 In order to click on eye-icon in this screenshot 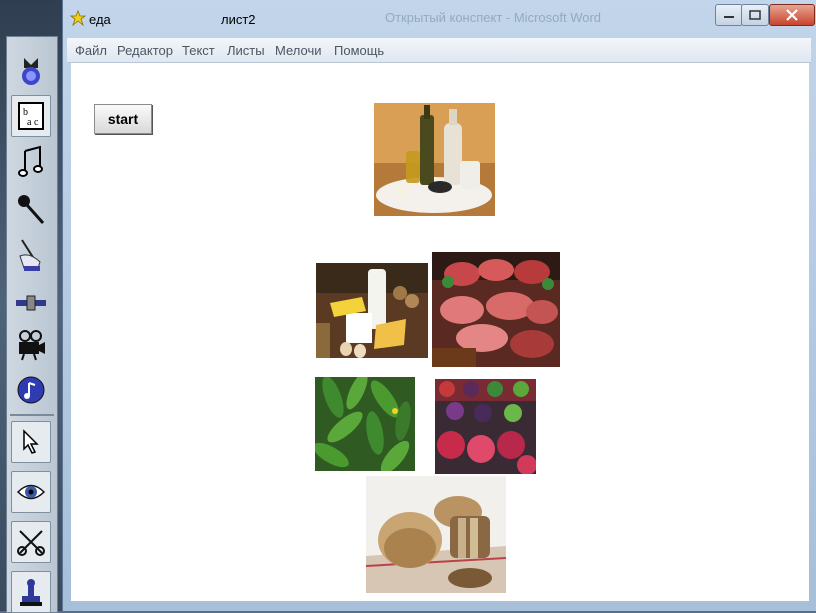, I will do `click(31, 492)`.